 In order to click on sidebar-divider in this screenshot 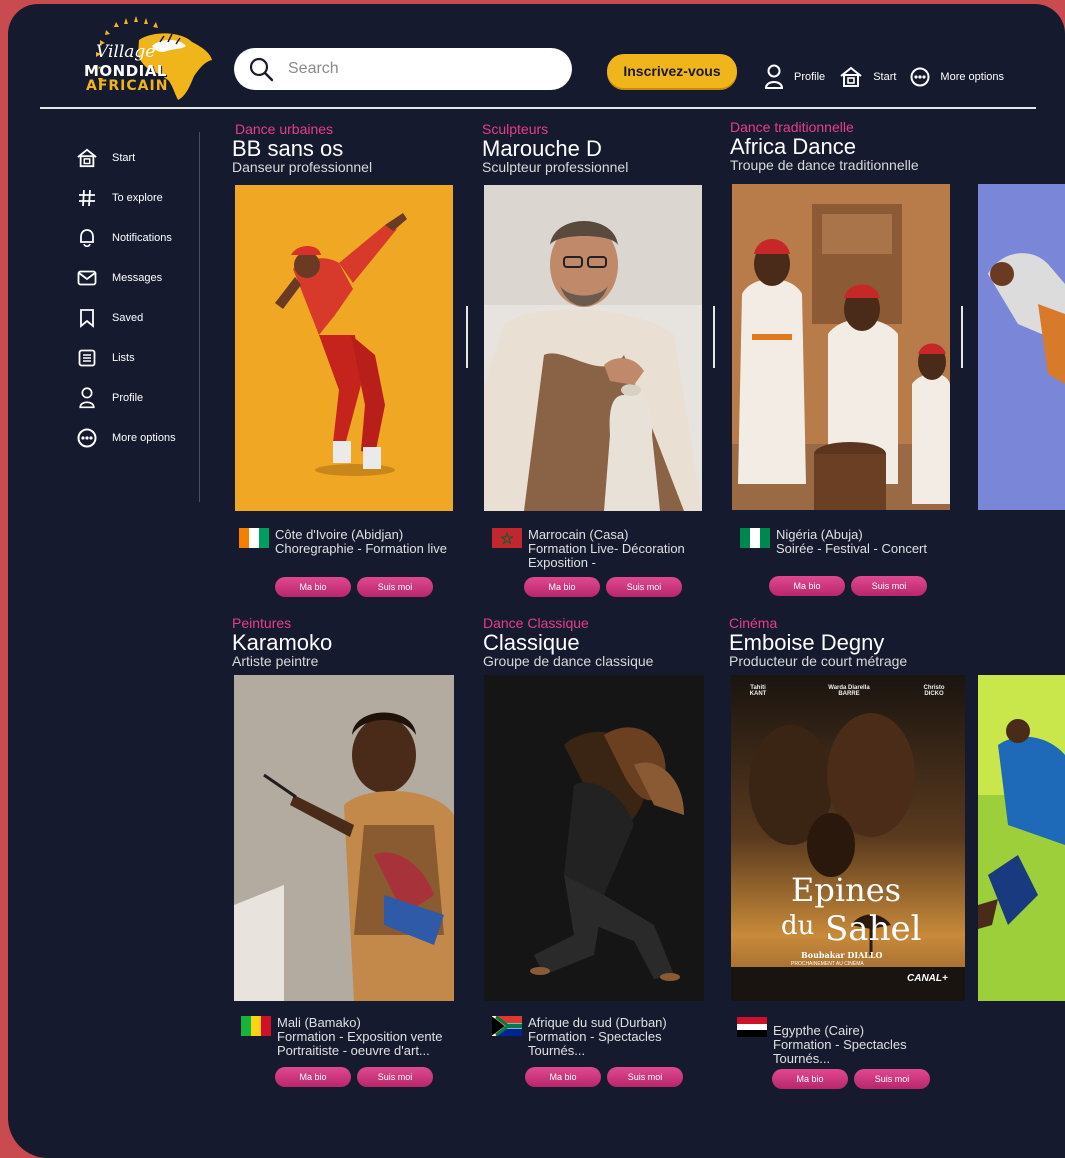, I will do `click(199, 317)`.